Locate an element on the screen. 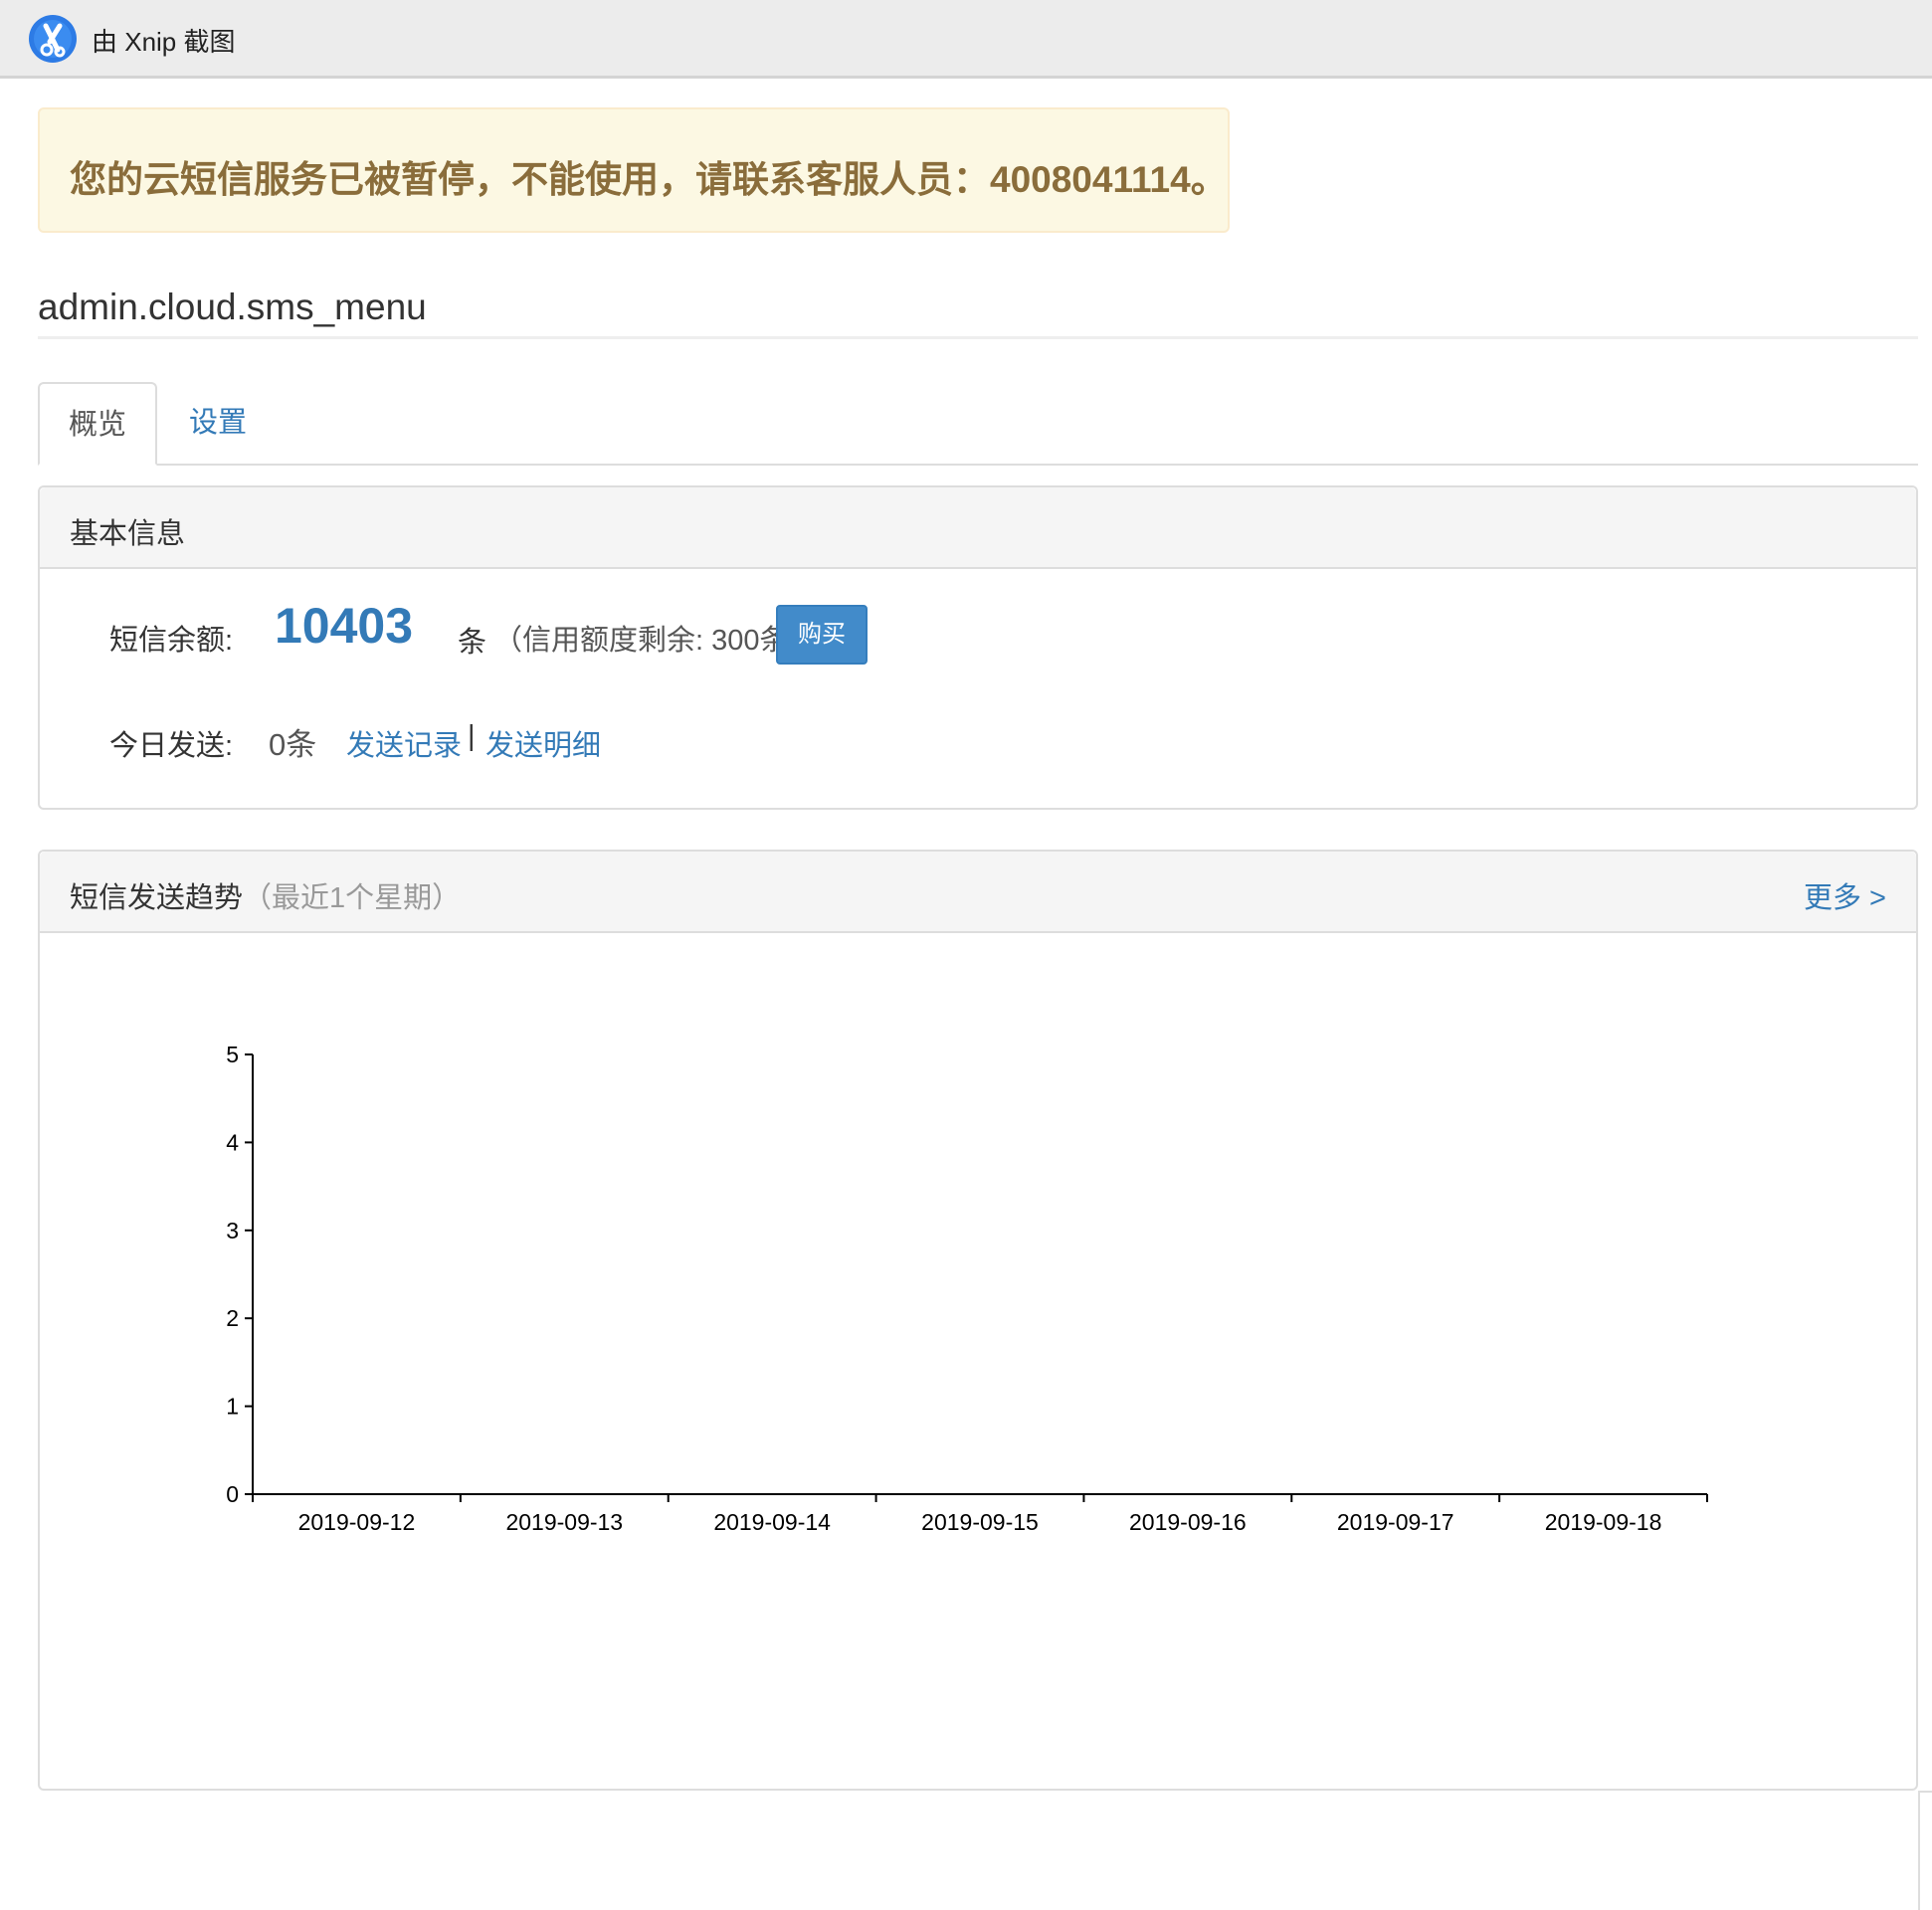 Image resolution: width=1932 pixels, height=1910 pixels. credit-remaining: （信用额度剩余: 300条） is located at coordinates (655, 641).